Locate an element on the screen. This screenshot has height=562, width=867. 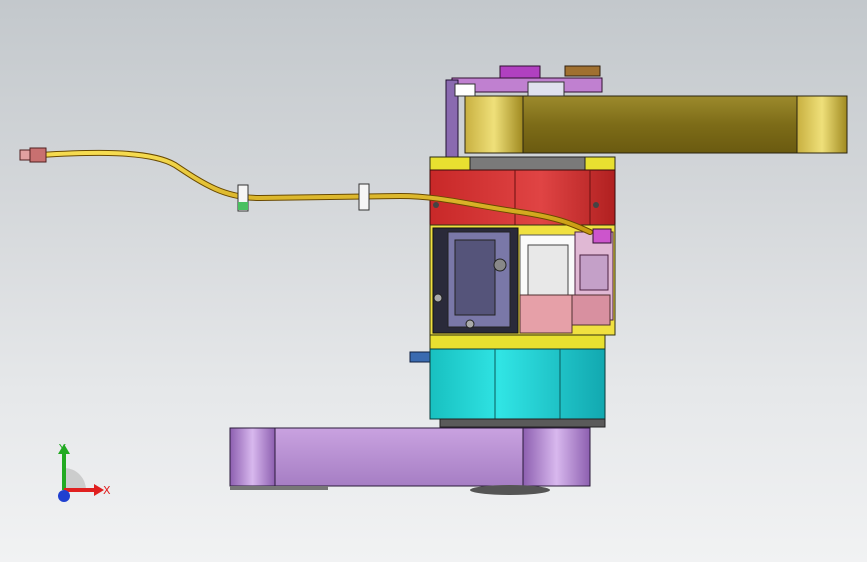
base-ring is located at coordinates (517, 388).